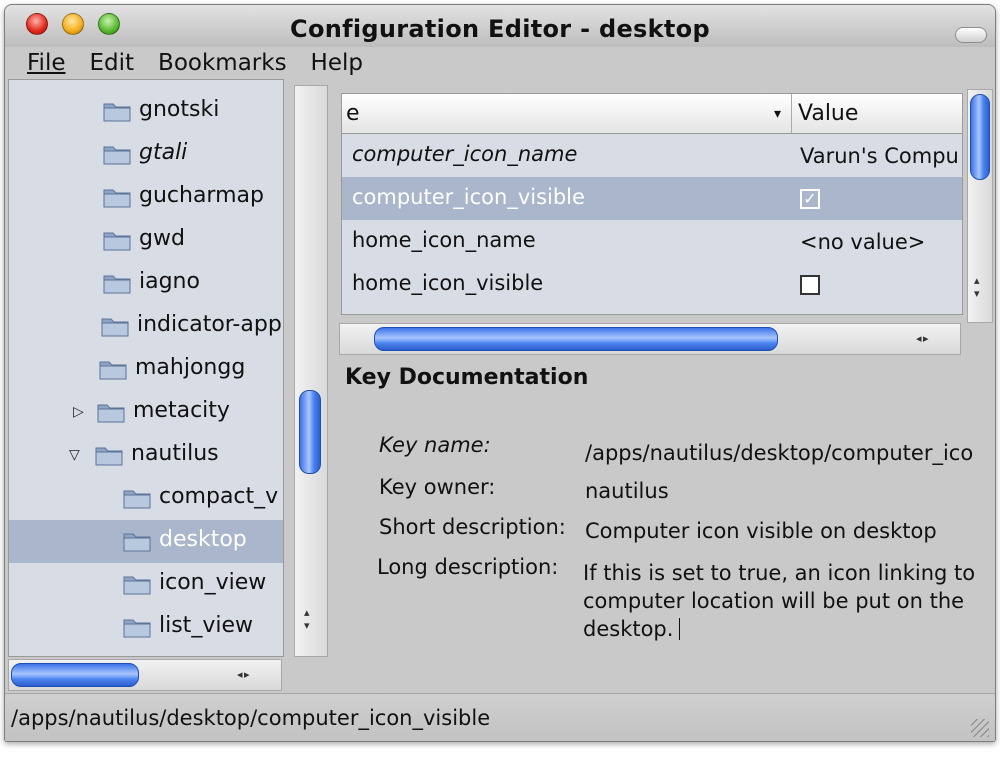 This screenshot has height=758, width=1000. Describe the element at coordinates (74, 455) in the screenshot. I see `collapse-arrow-icon: ▽` at that location.